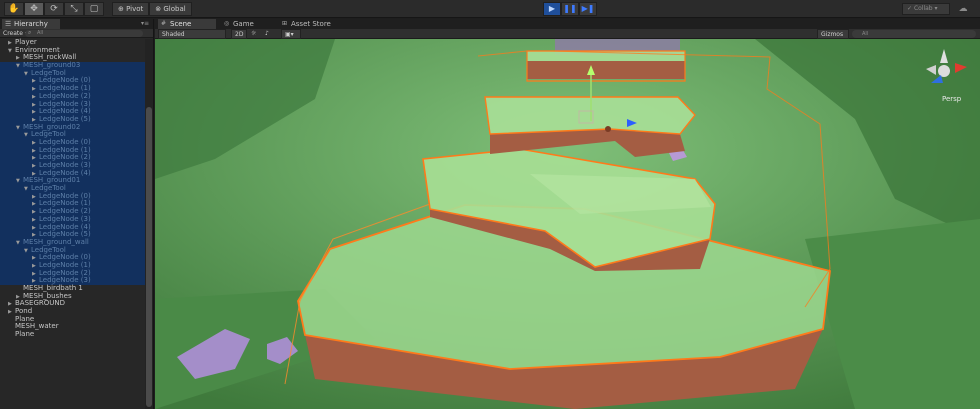  Describe the element at coordinates (30, 32) in the screenshot. I see `search-icon: ⌕` at that location.